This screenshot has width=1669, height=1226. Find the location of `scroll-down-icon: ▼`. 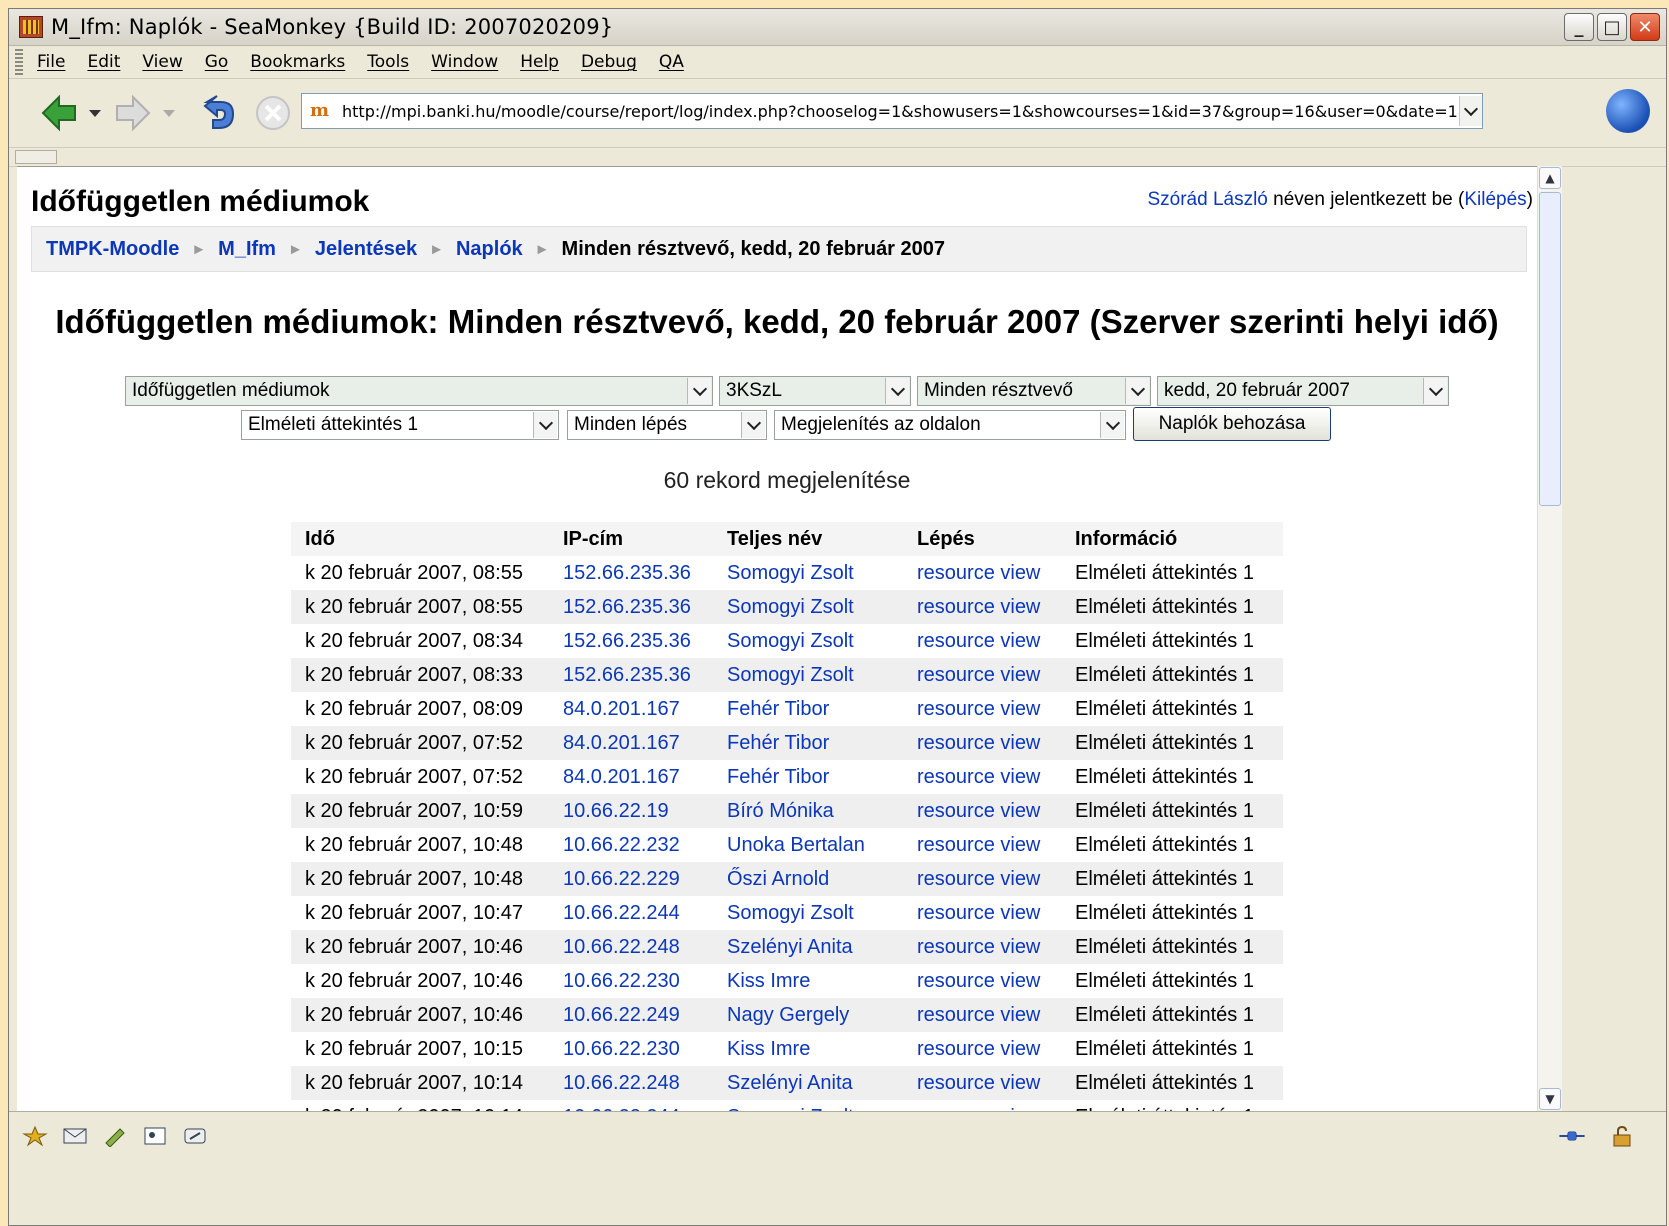

scroll-down-icon: ▼ is located at coordinates (1550, 1099).